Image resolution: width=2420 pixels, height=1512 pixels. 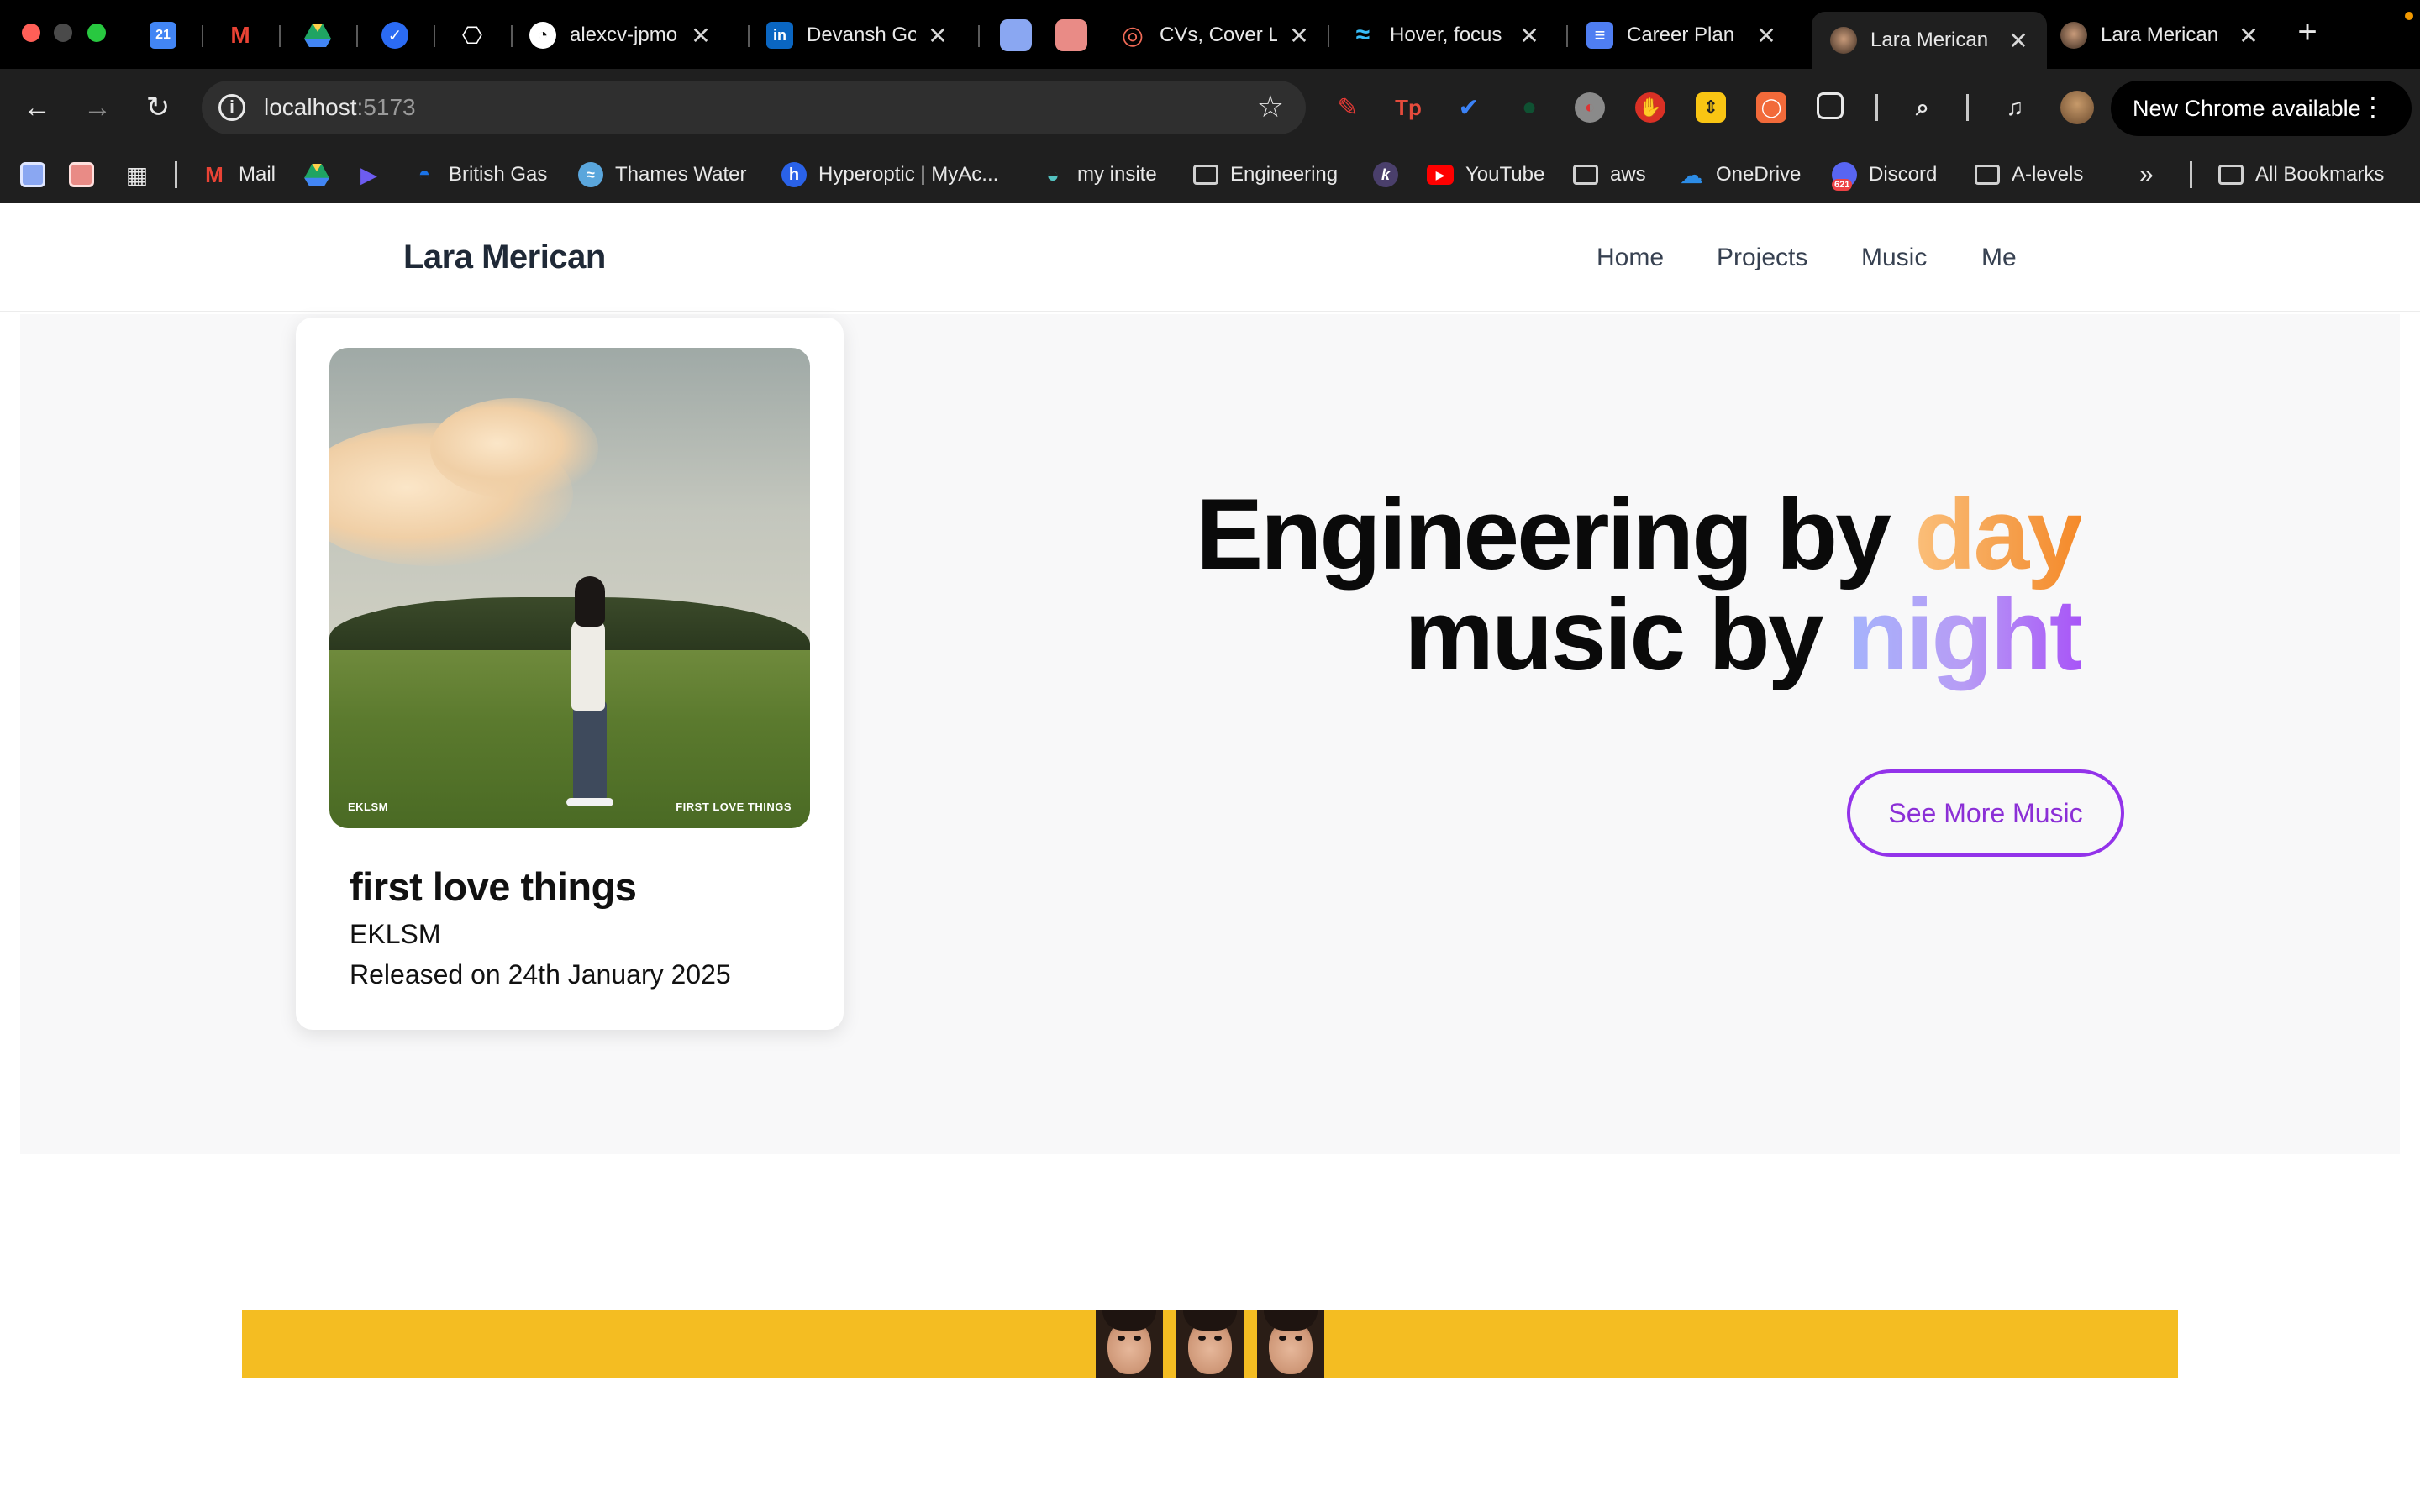 I want to click on url-host: localhost, so click(x=310, y=107).